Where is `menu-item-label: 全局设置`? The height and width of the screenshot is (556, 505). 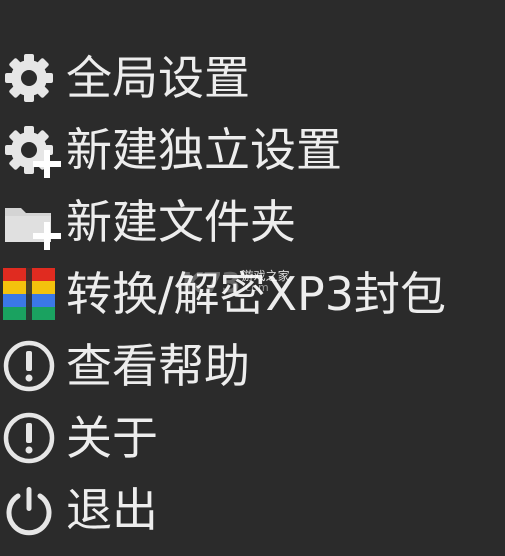 menu-item-label: 全局设置 is located at coordinates (158, 78).